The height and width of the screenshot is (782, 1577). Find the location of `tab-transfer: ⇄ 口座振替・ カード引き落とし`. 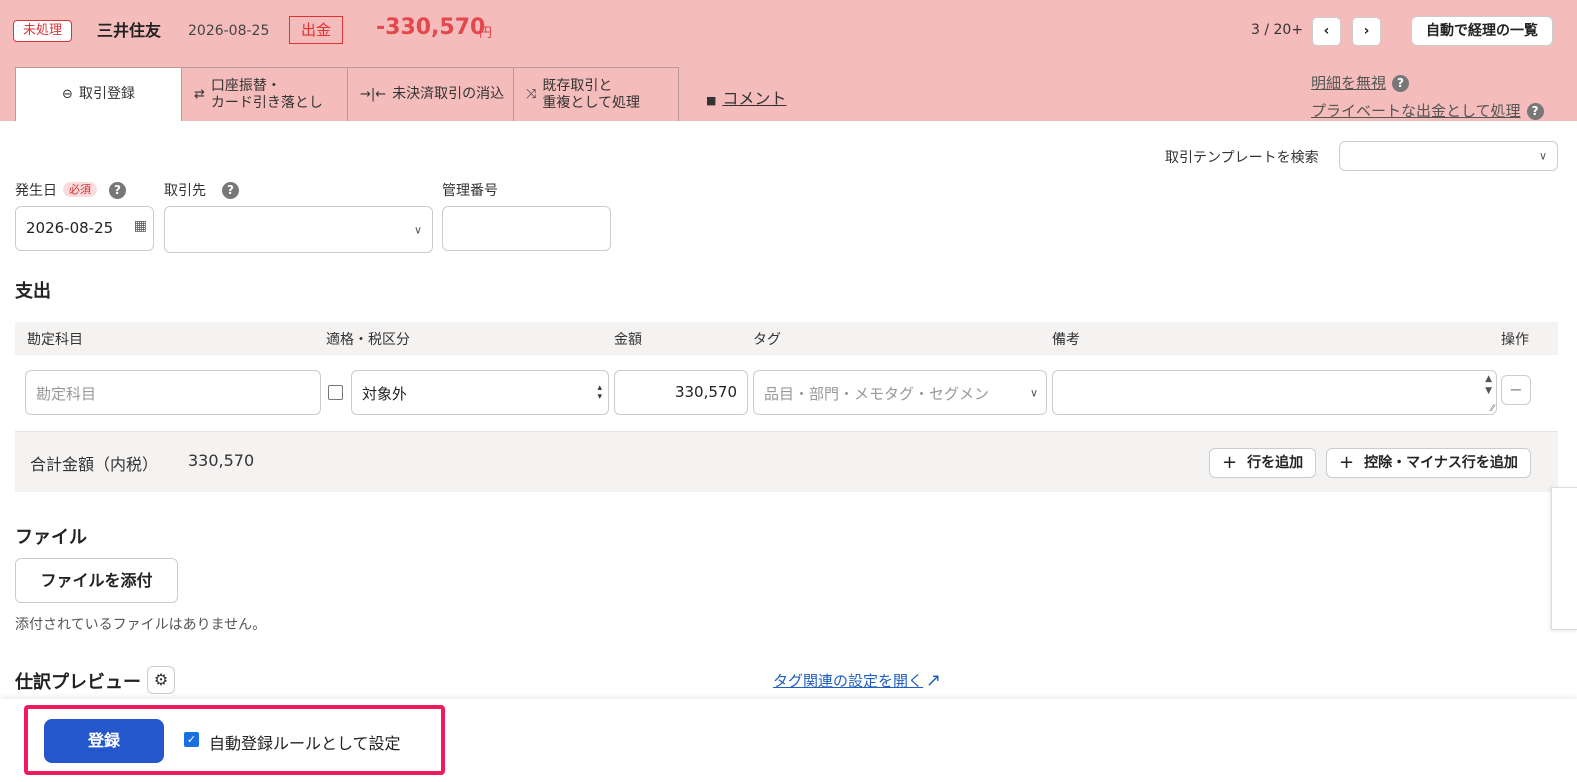

tab-transfer: ⇄ 口座振替・ カード引き落とし is located at coordinates (264, 94).